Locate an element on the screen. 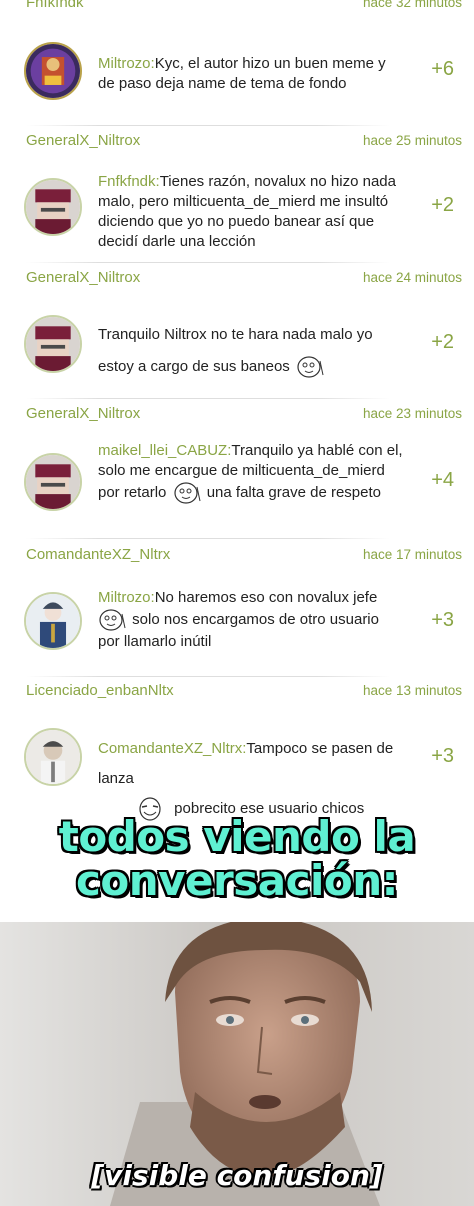 The width and height of the screenshot is (474, 1206). comment-timestamp: hace 32 minutos is located at coordinates (412, 5).